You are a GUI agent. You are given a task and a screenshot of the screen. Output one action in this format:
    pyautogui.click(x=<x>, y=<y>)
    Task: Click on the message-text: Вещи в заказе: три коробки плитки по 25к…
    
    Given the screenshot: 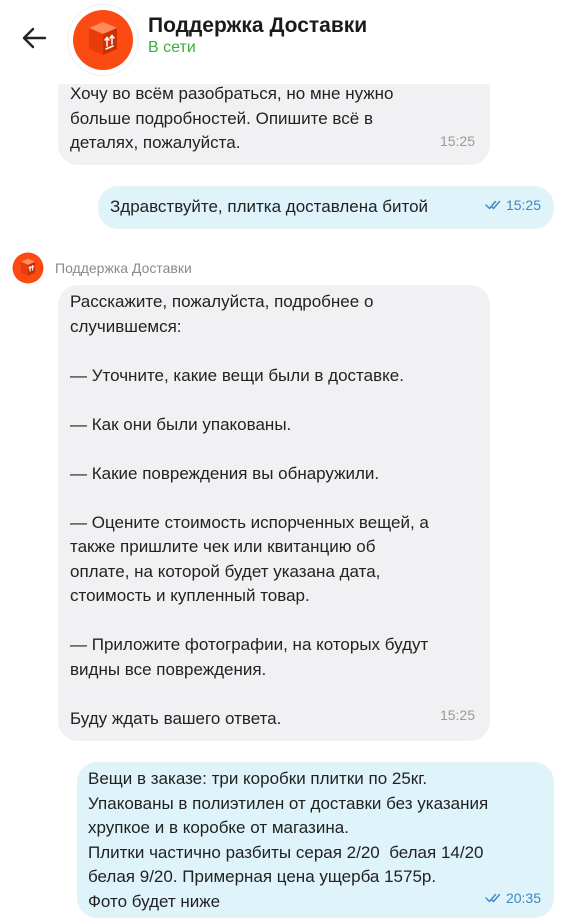 What is the action you would take?
    pyautogui.click(x=288, y=840)
    